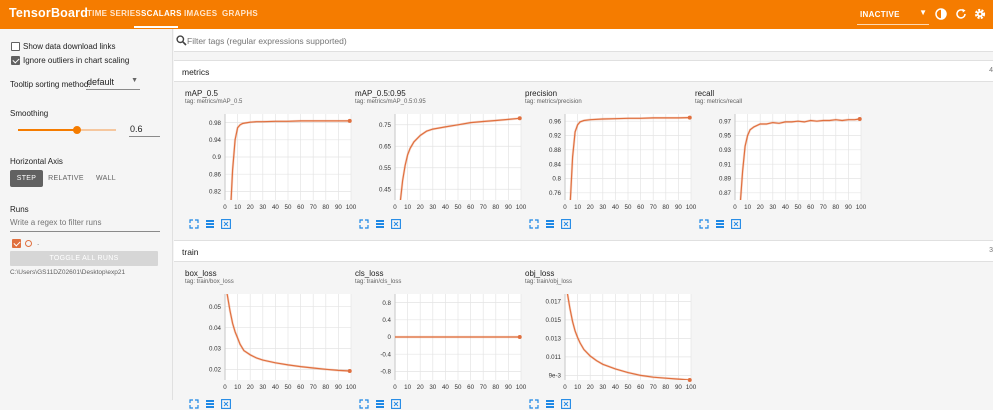 This screenshot has height=410, width=993. I want to click on y-tick-label: 0.55, so click(385, 168).